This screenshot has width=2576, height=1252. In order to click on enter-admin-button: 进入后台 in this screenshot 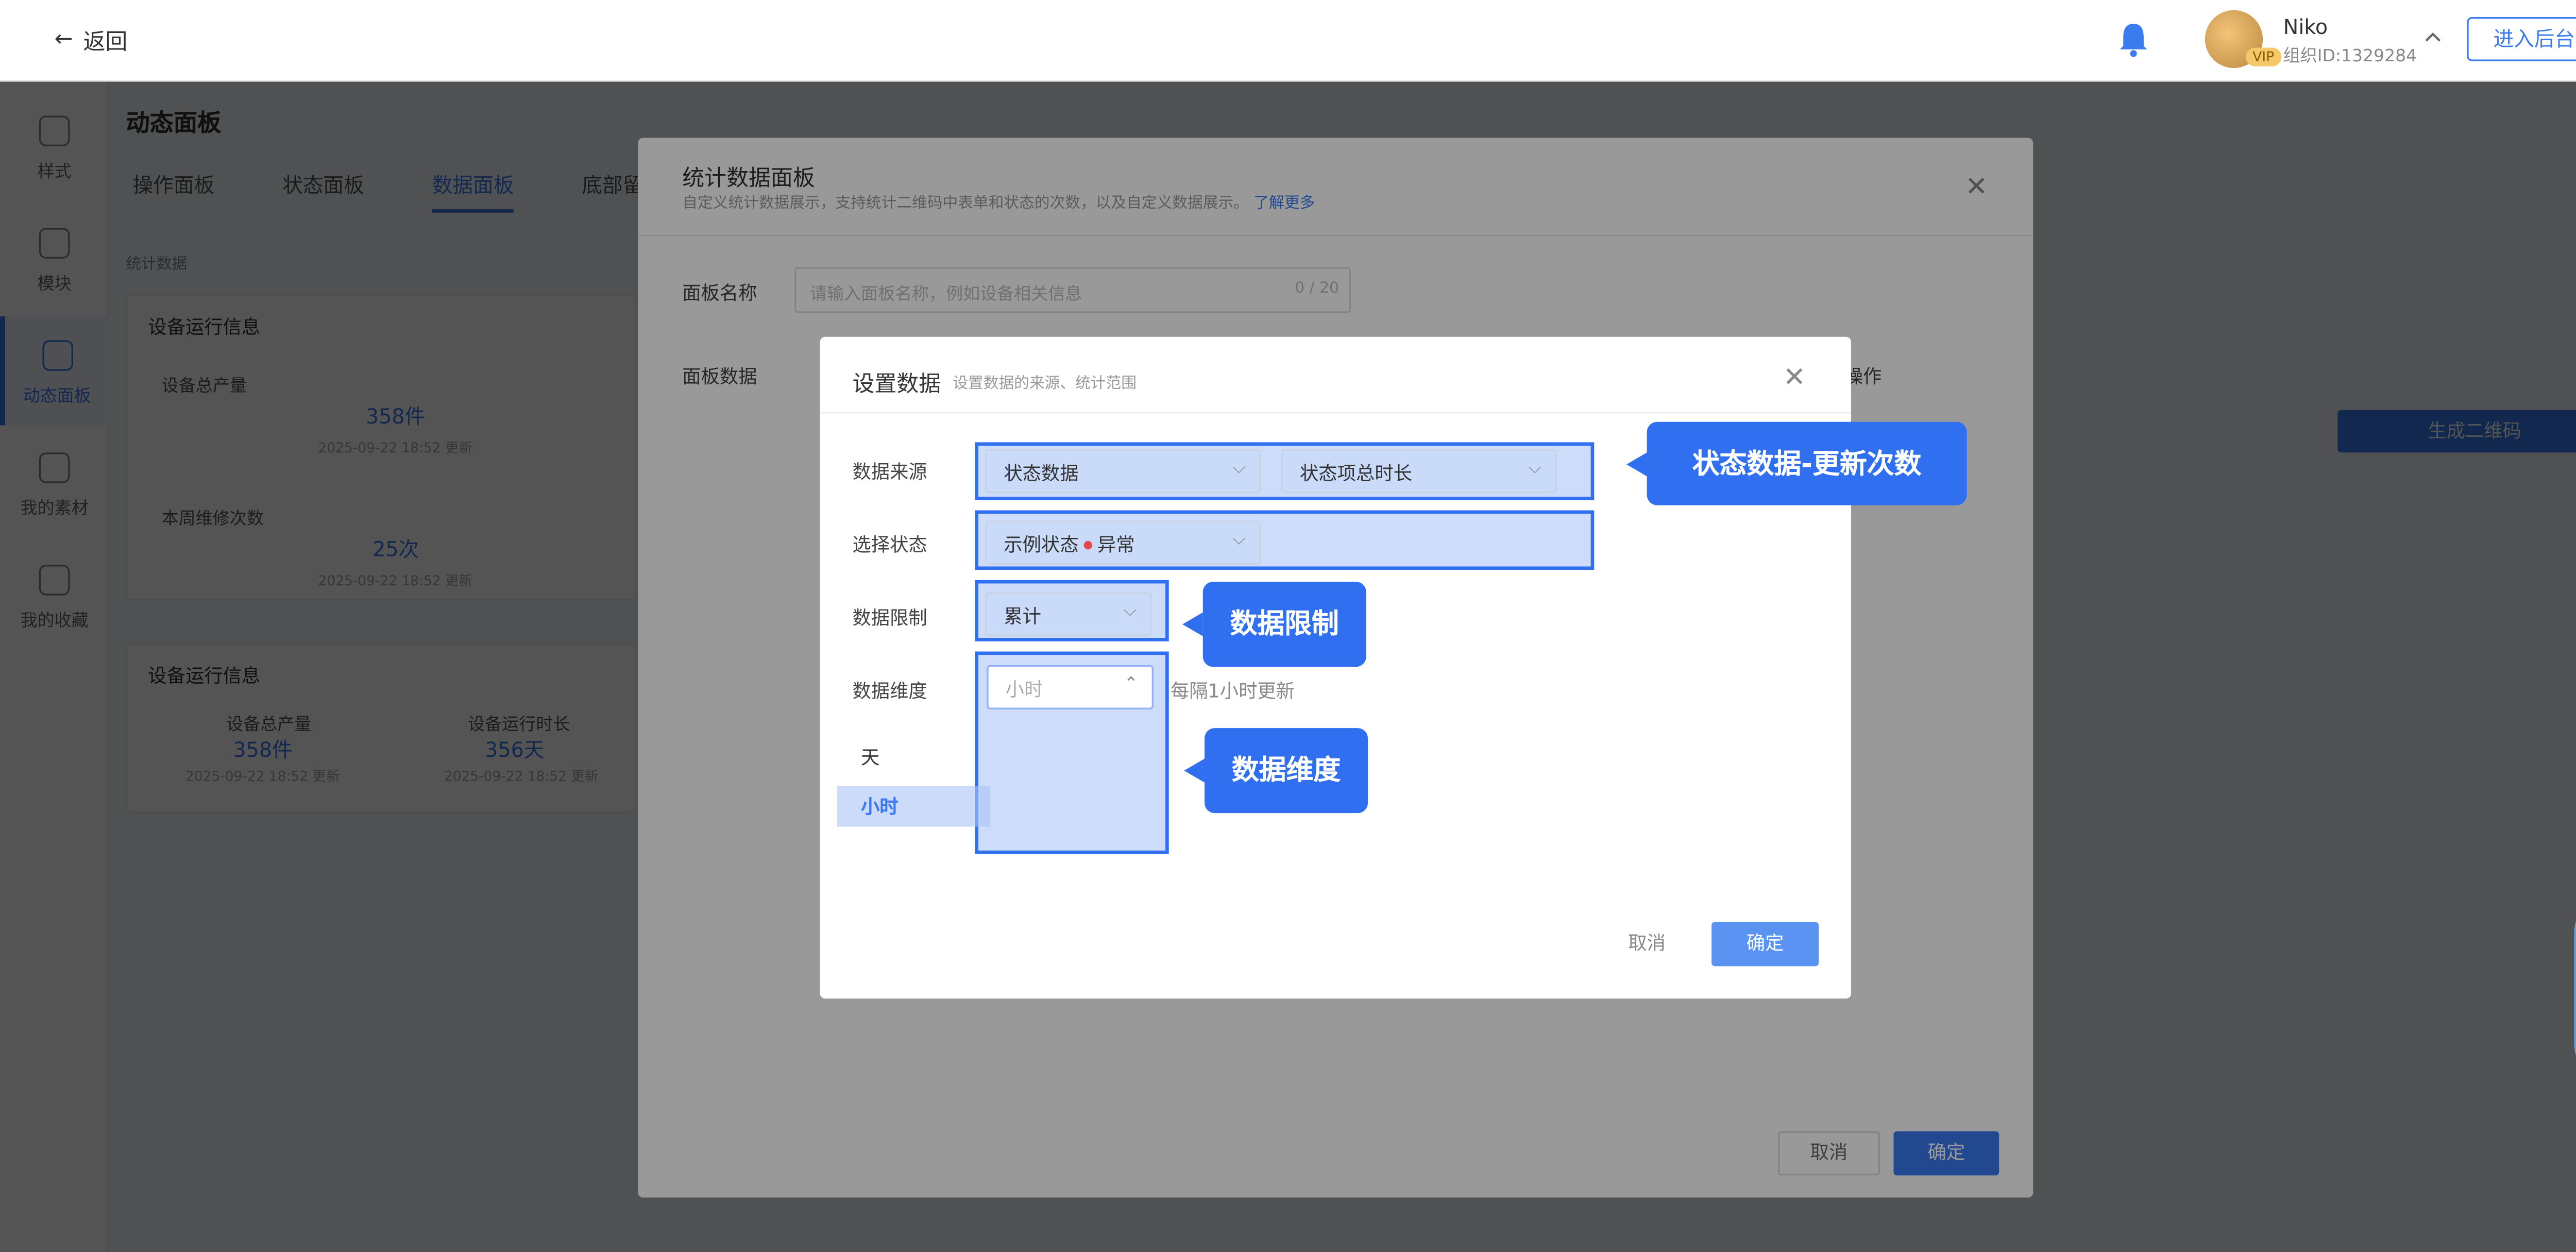, I will do `click(2521, 39)`.